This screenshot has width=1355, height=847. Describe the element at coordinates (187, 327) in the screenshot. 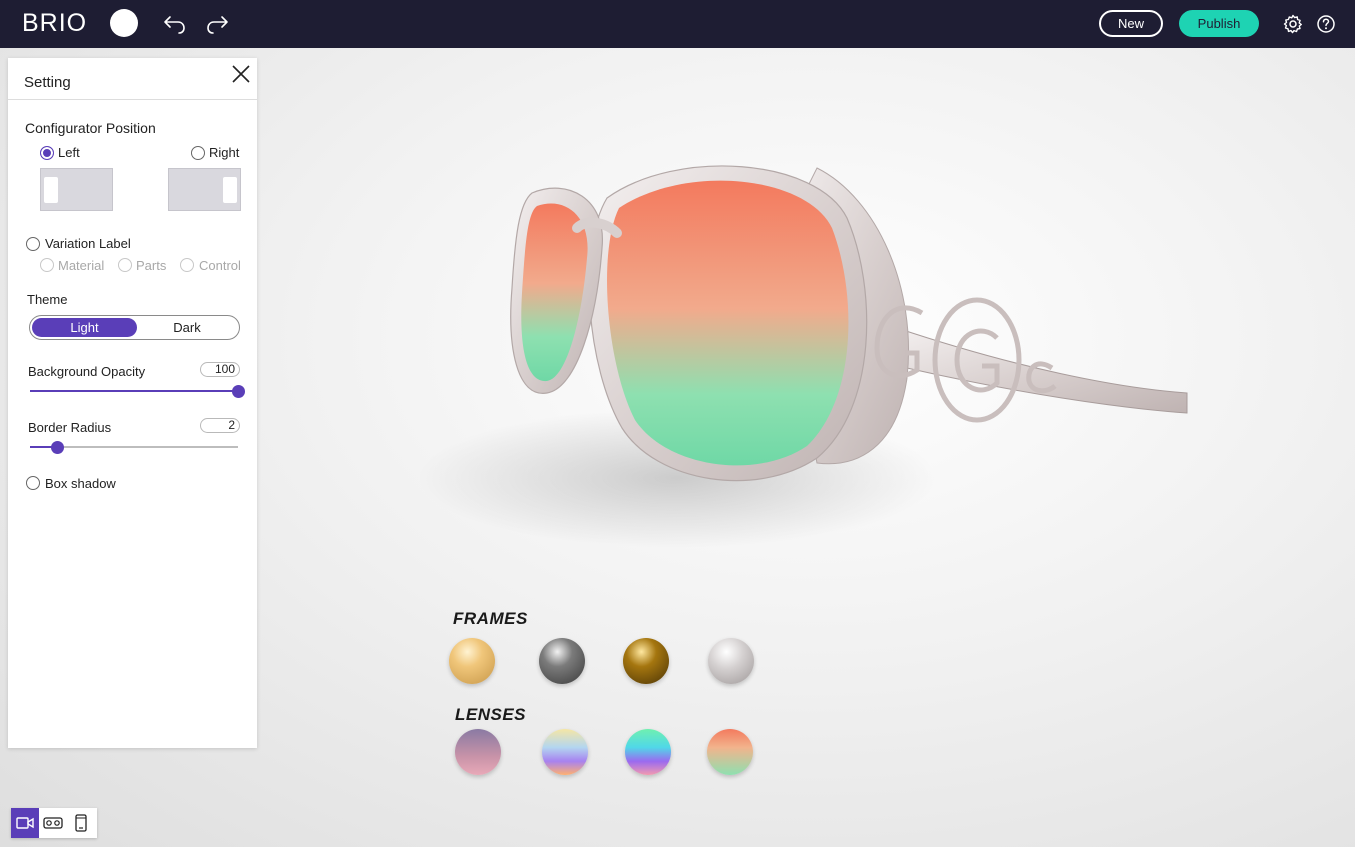

I see `theme-dark-option: Dark` at that location.